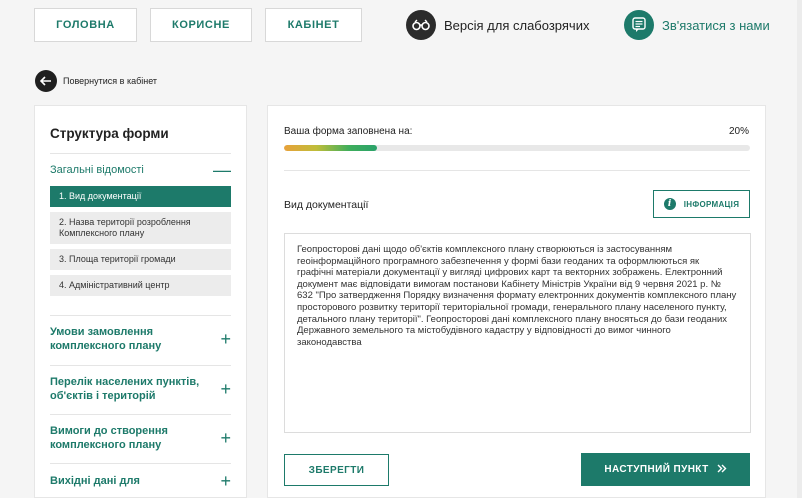 The width and height of the screenshot is (802, 498). What do you see at coordinates (140, 259) in the screenshot?
I see `sidebar-item-community-area: 3. Площа території громади` at bounding box center [140, 259].